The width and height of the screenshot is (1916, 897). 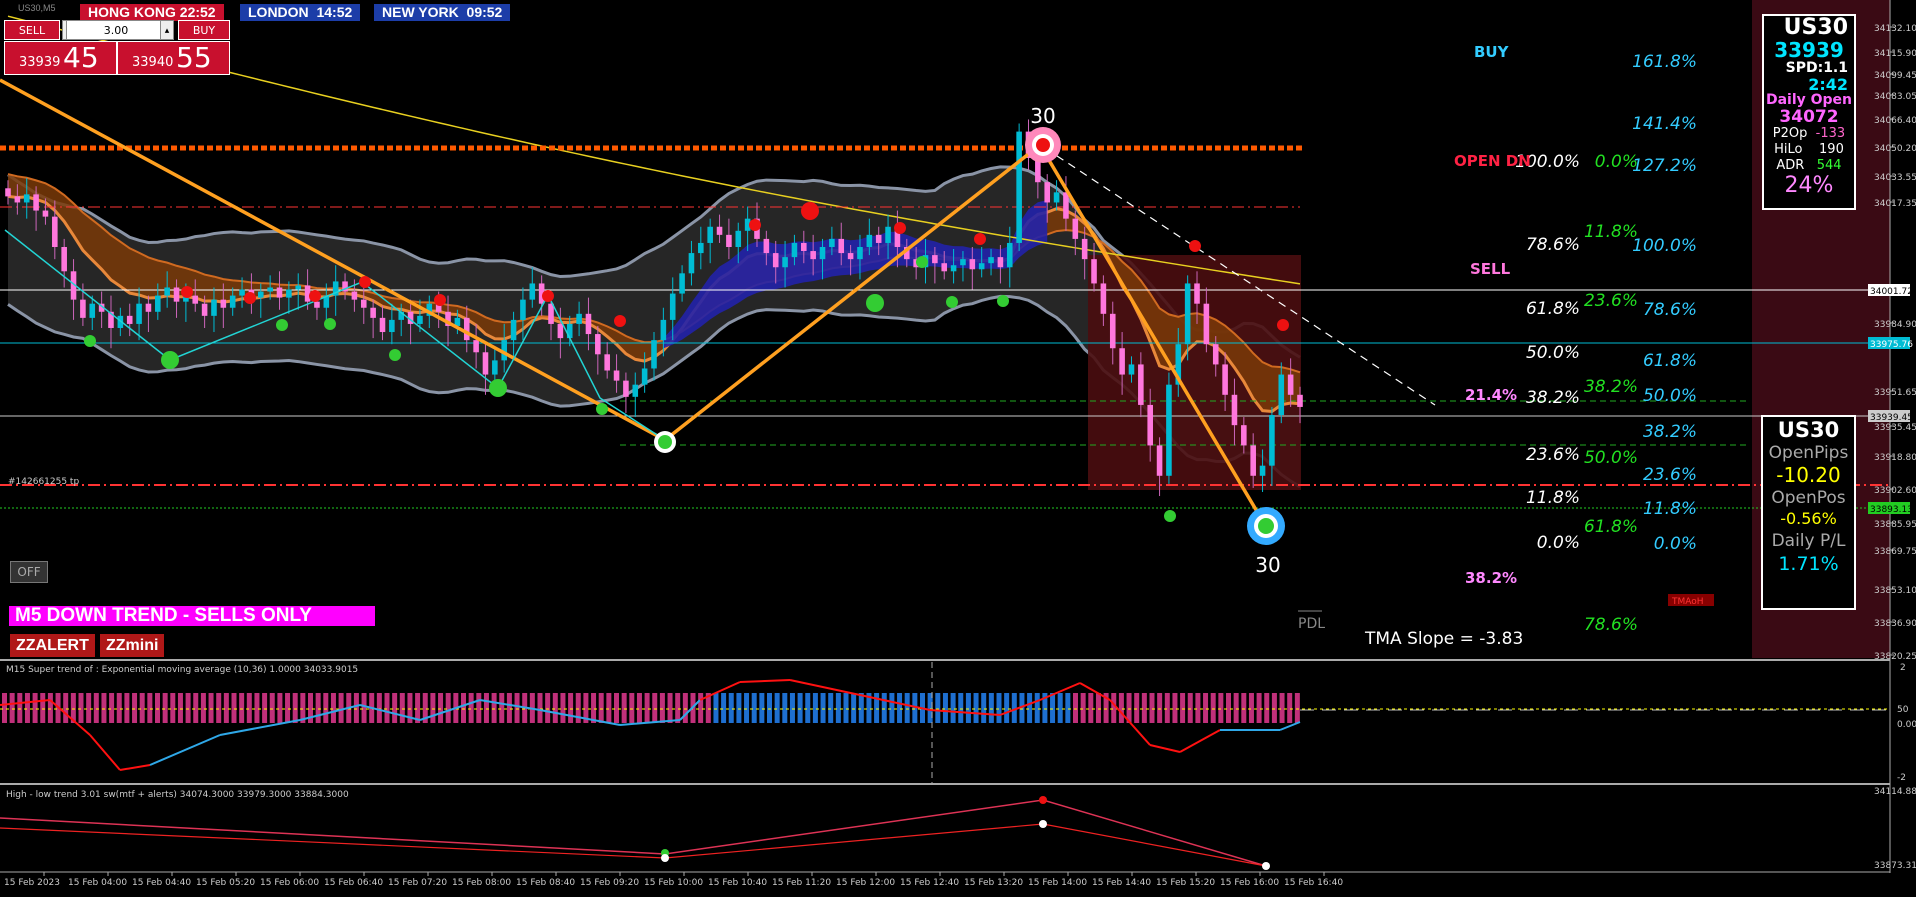 What do you see at coordinates (1816, 68) in the screenshot?
I see `info-spread: SPD:1.1` at bounding box center [1816, 68].